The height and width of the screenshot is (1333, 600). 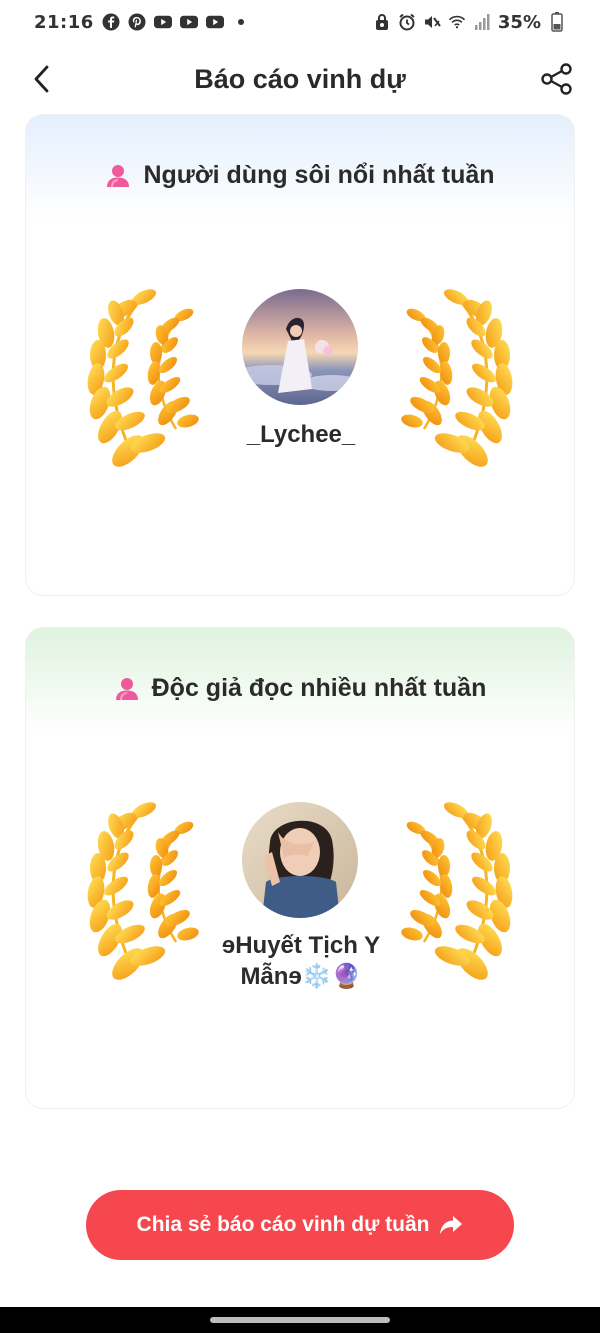 I want to click on signal-icon, so click(x=482, y=22).